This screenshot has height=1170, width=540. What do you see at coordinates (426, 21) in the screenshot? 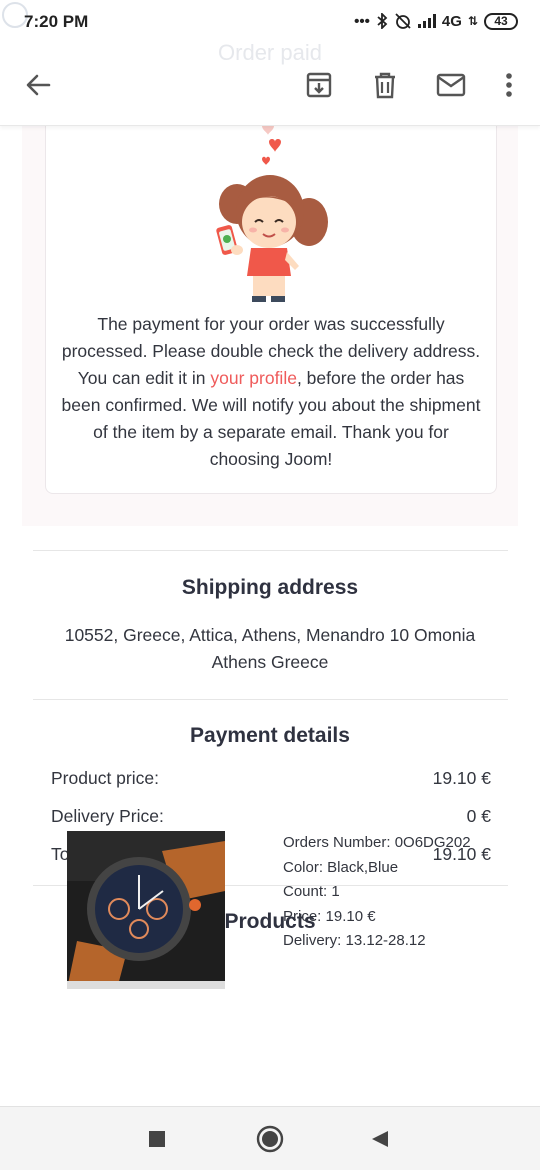
I see `signal-icon` at bounding box center [426, 21].